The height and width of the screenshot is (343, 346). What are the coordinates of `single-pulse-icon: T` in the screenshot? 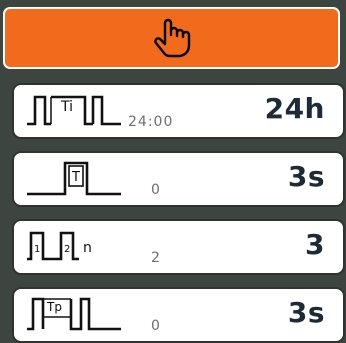 It's located at (74, 178).